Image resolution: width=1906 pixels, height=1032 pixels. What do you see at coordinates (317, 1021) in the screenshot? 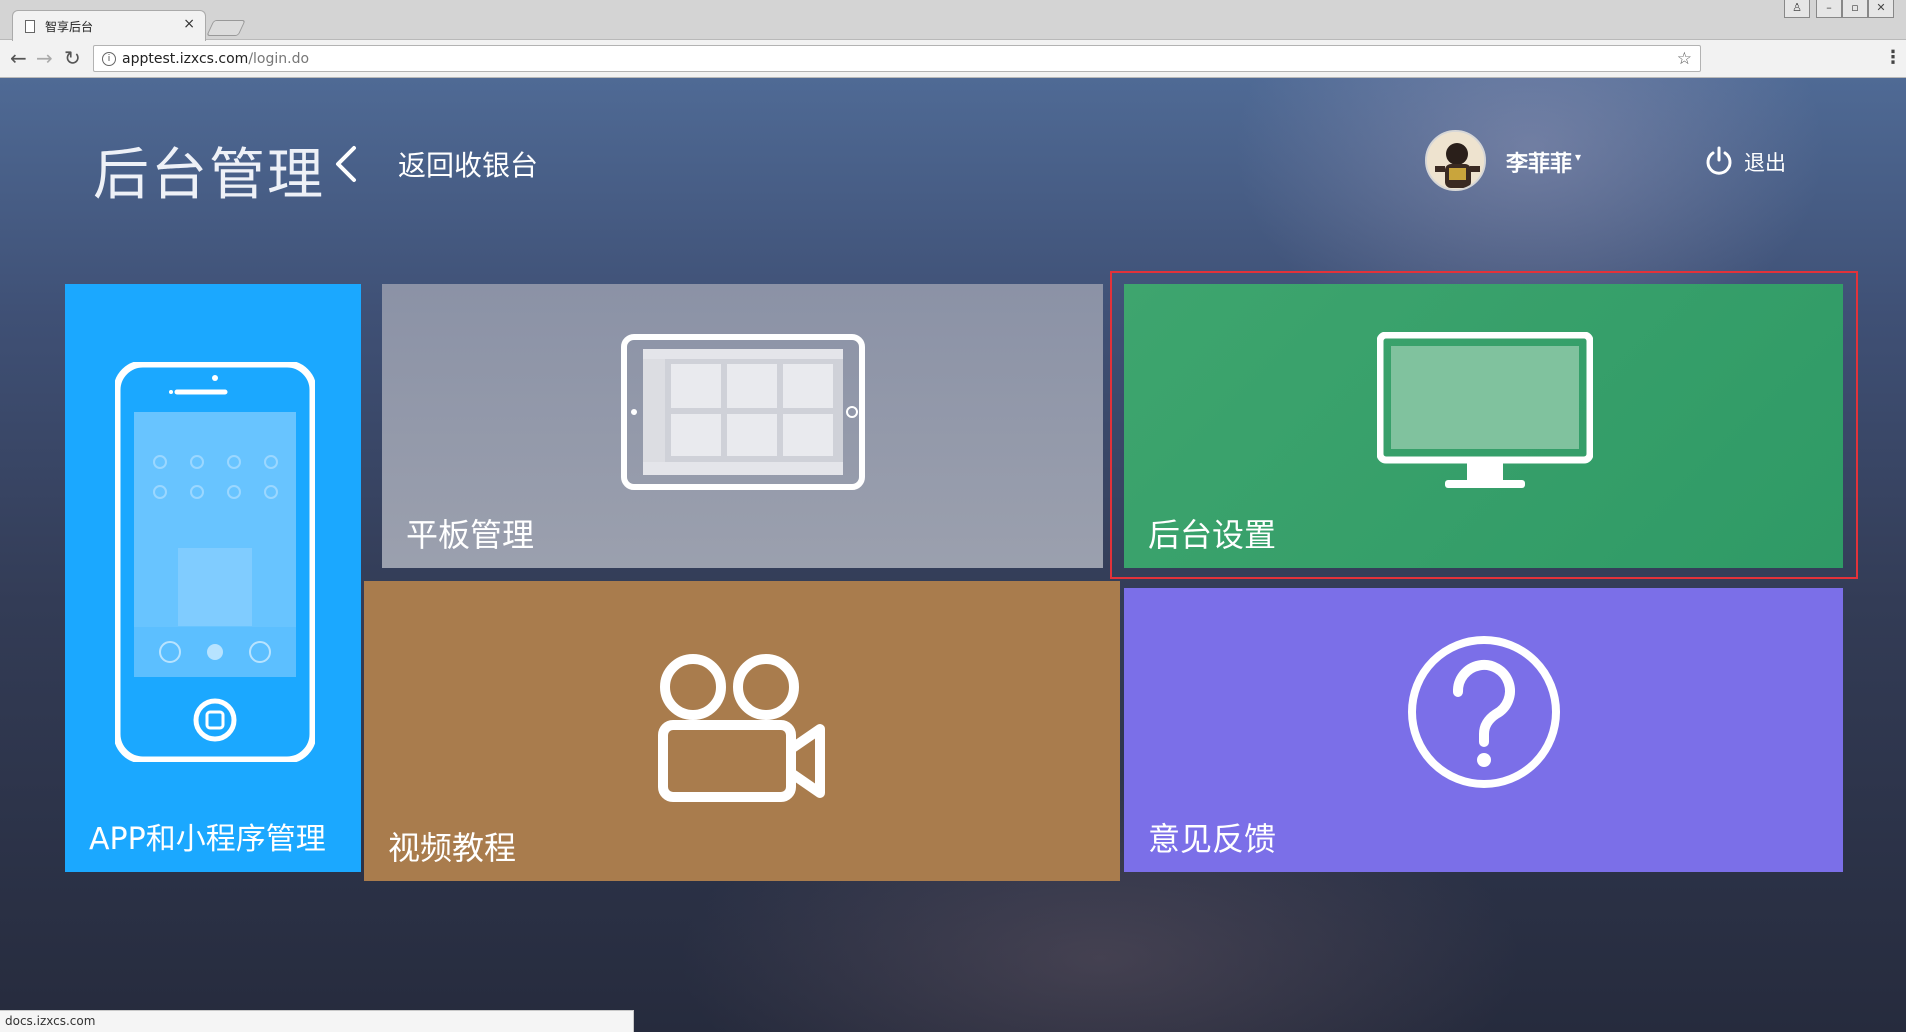
I see `status-bar: docs.izxcs.com` at bounding box center [317, 1021].